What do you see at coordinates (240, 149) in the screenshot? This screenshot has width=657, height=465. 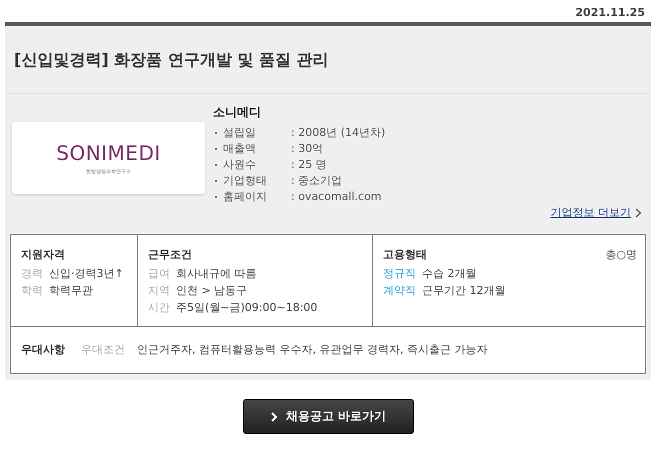 I see `info-label: 매출액` at bounding box center [240, 149].